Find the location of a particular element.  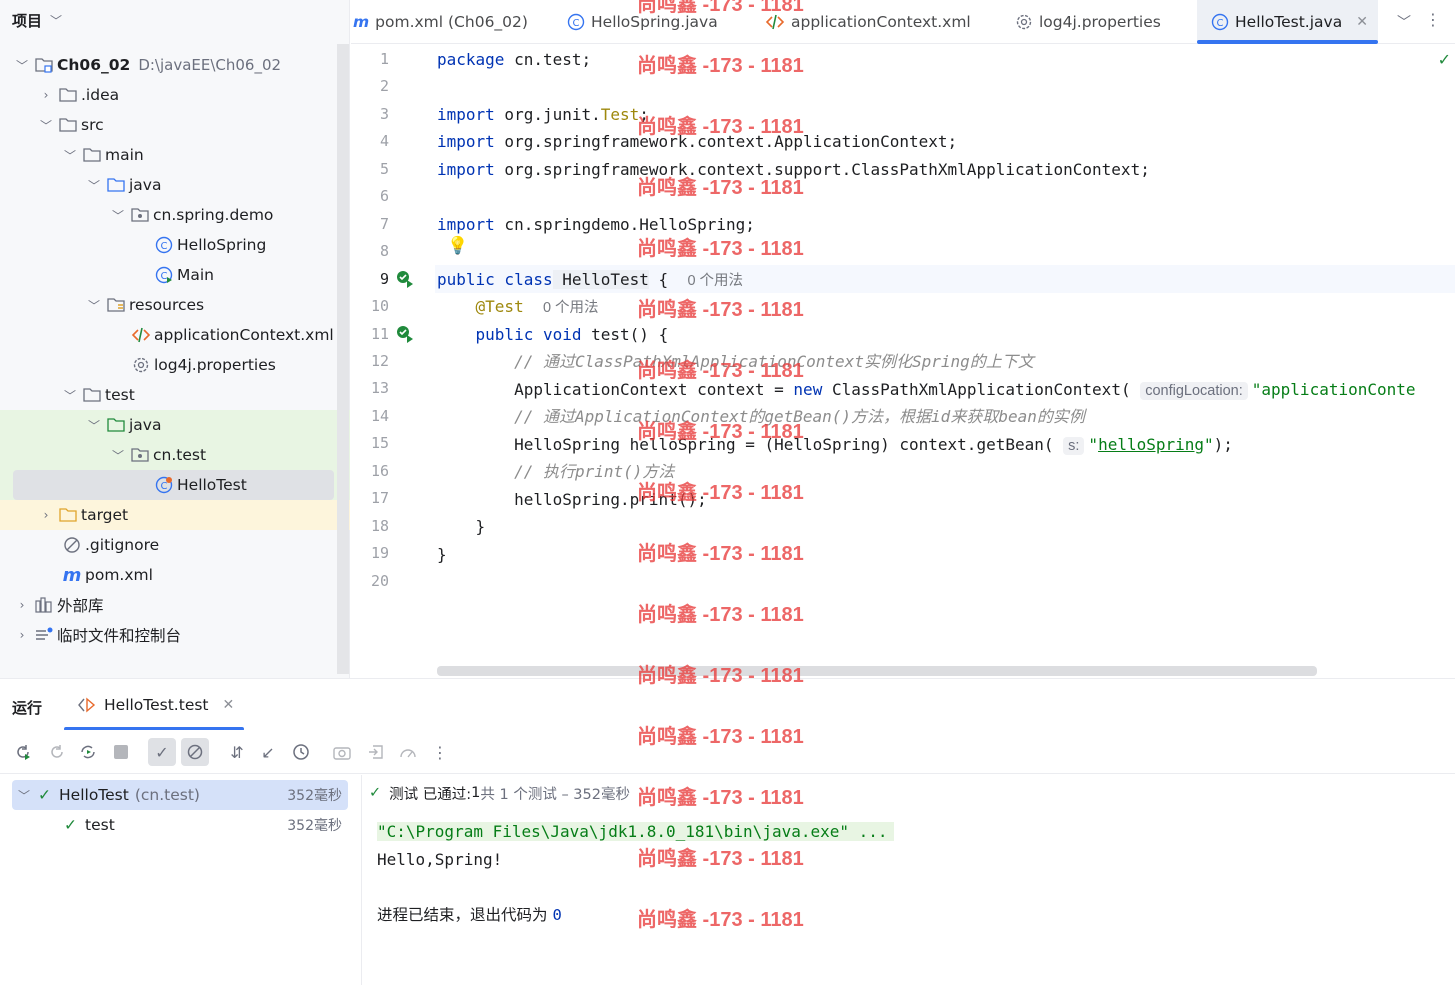

line-number: 10 is located at coordinates (379, 306).